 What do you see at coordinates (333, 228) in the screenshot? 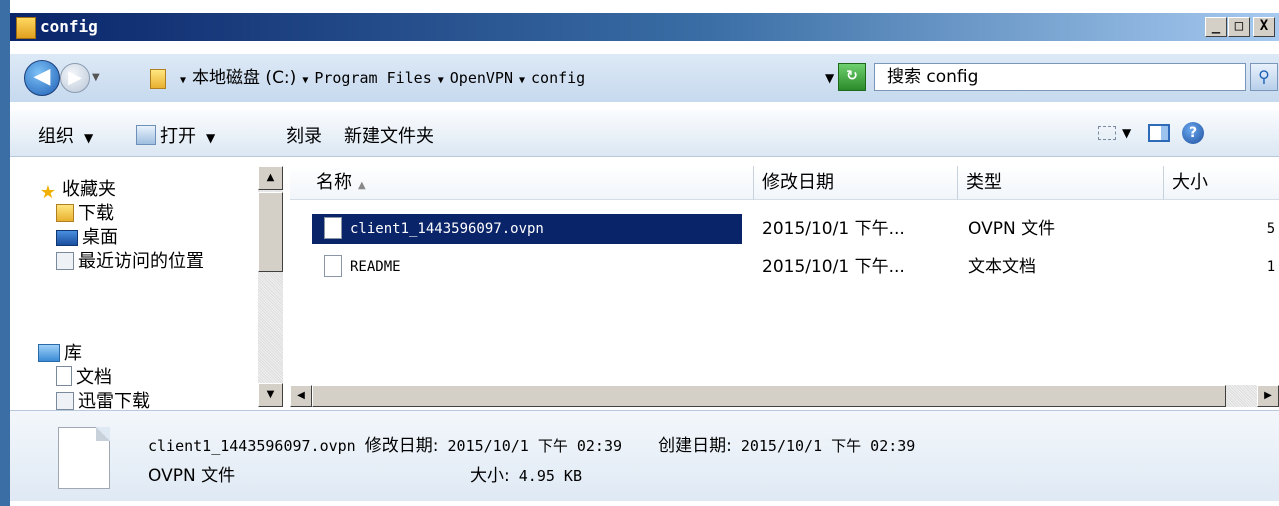
I see `file-icon` at bounding box center [333, 228].